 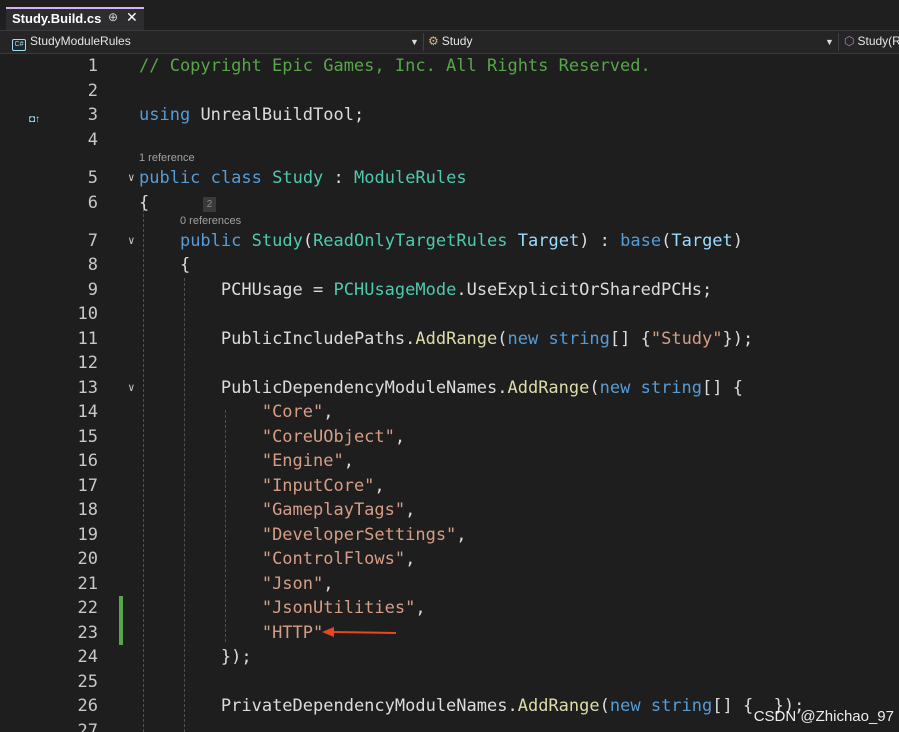 What do you see at coordinates (87, 363) in the screenshot?
I see `line-number: 12` at bounding box center [87, 363].